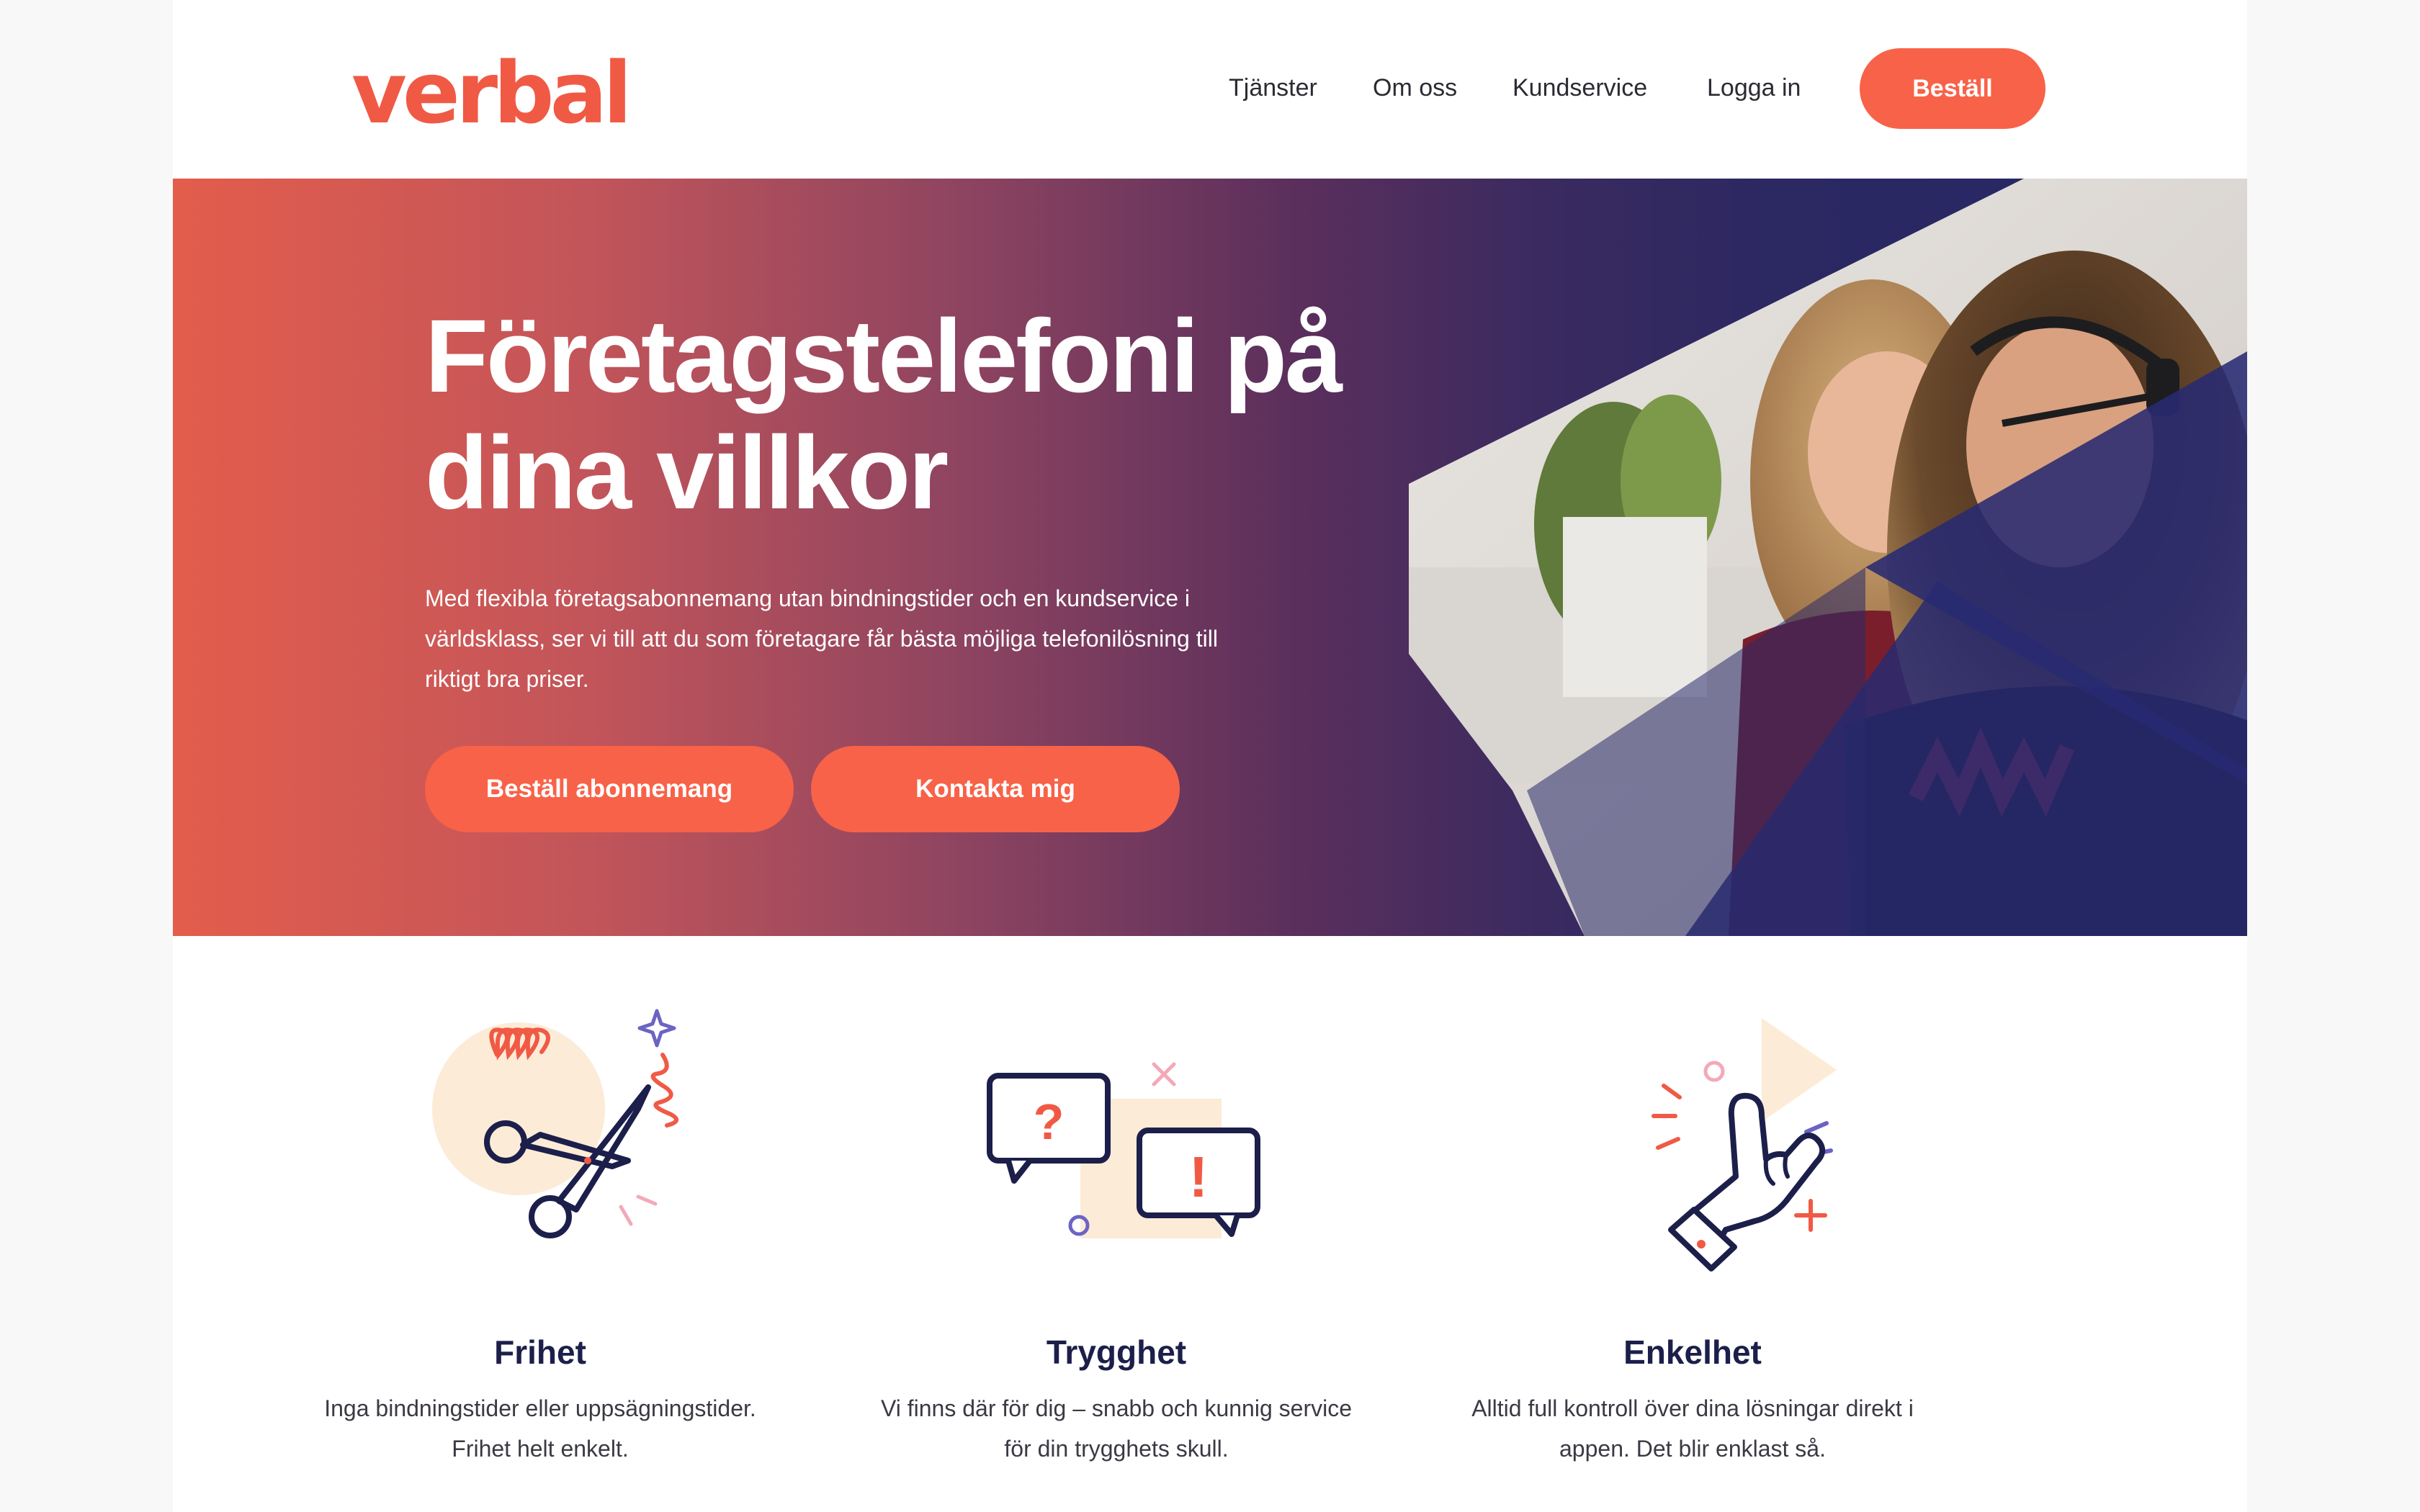 Image resolution: width=2420 pixels, height=1512 pixels. I want to click on hero-title: Företagstelefoni på dina villkor, so click(929, 414).